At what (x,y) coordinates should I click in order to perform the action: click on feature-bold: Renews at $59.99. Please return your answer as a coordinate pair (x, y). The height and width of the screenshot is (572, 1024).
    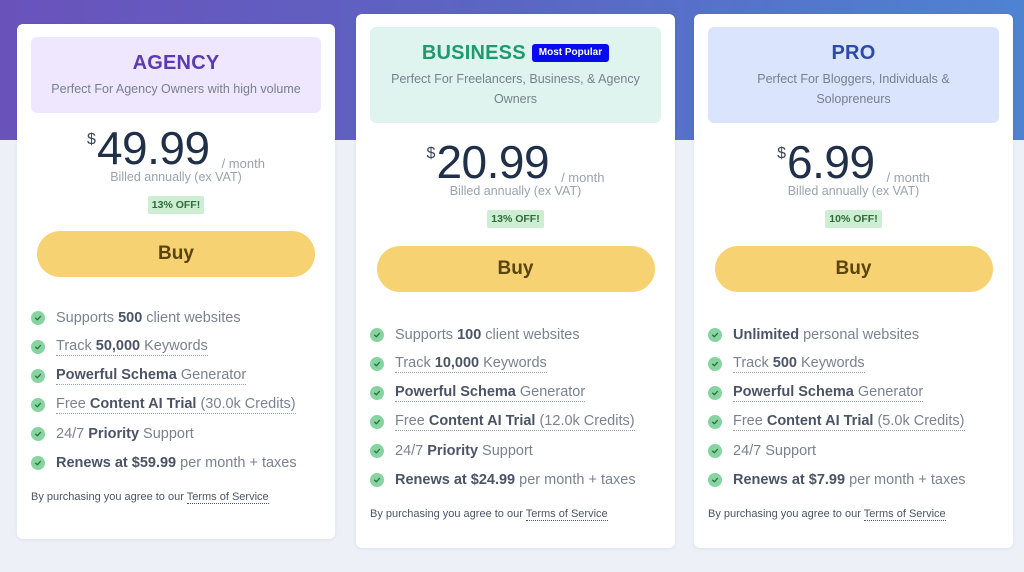
    Looking at the image, I should click on (116, 462).